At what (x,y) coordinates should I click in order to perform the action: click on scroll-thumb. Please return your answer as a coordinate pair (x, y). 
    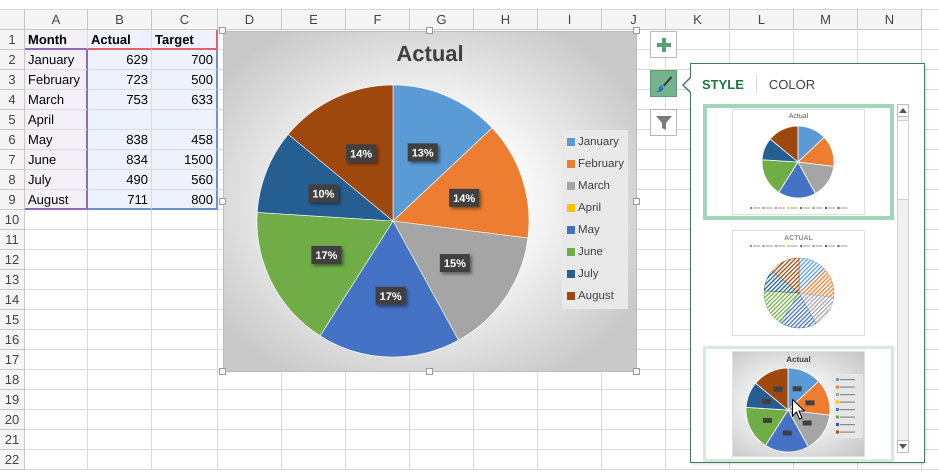
    Looking at the image, I should click on (903, 160).